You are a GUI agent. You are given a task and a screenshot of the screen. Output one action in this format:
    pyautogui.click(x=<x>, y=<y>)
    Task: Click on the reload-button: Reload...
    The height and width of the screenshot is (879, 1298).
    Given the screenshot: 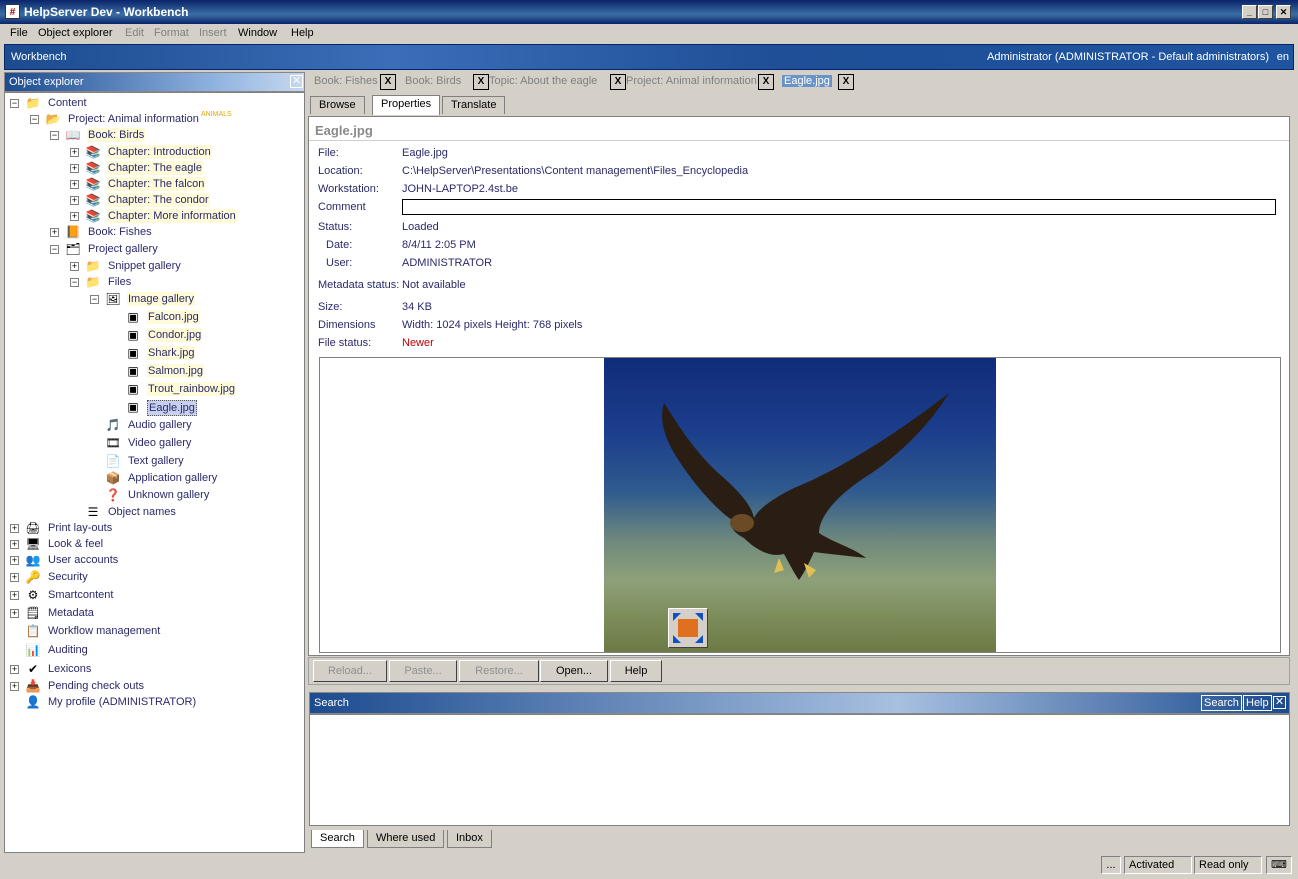 What is the action you would take?
    pyautogui.click(x=350, y=671)
    